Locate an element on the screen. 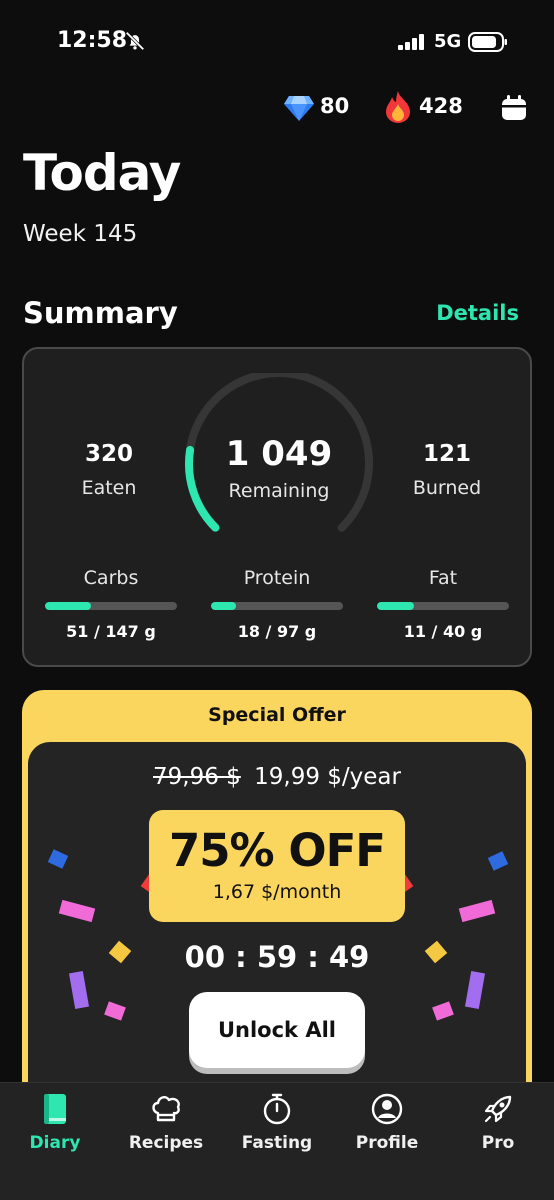 The image size is (554, 1200). countdown-timer: 00 : 59 : 49 is located at coordinates (277, 957).